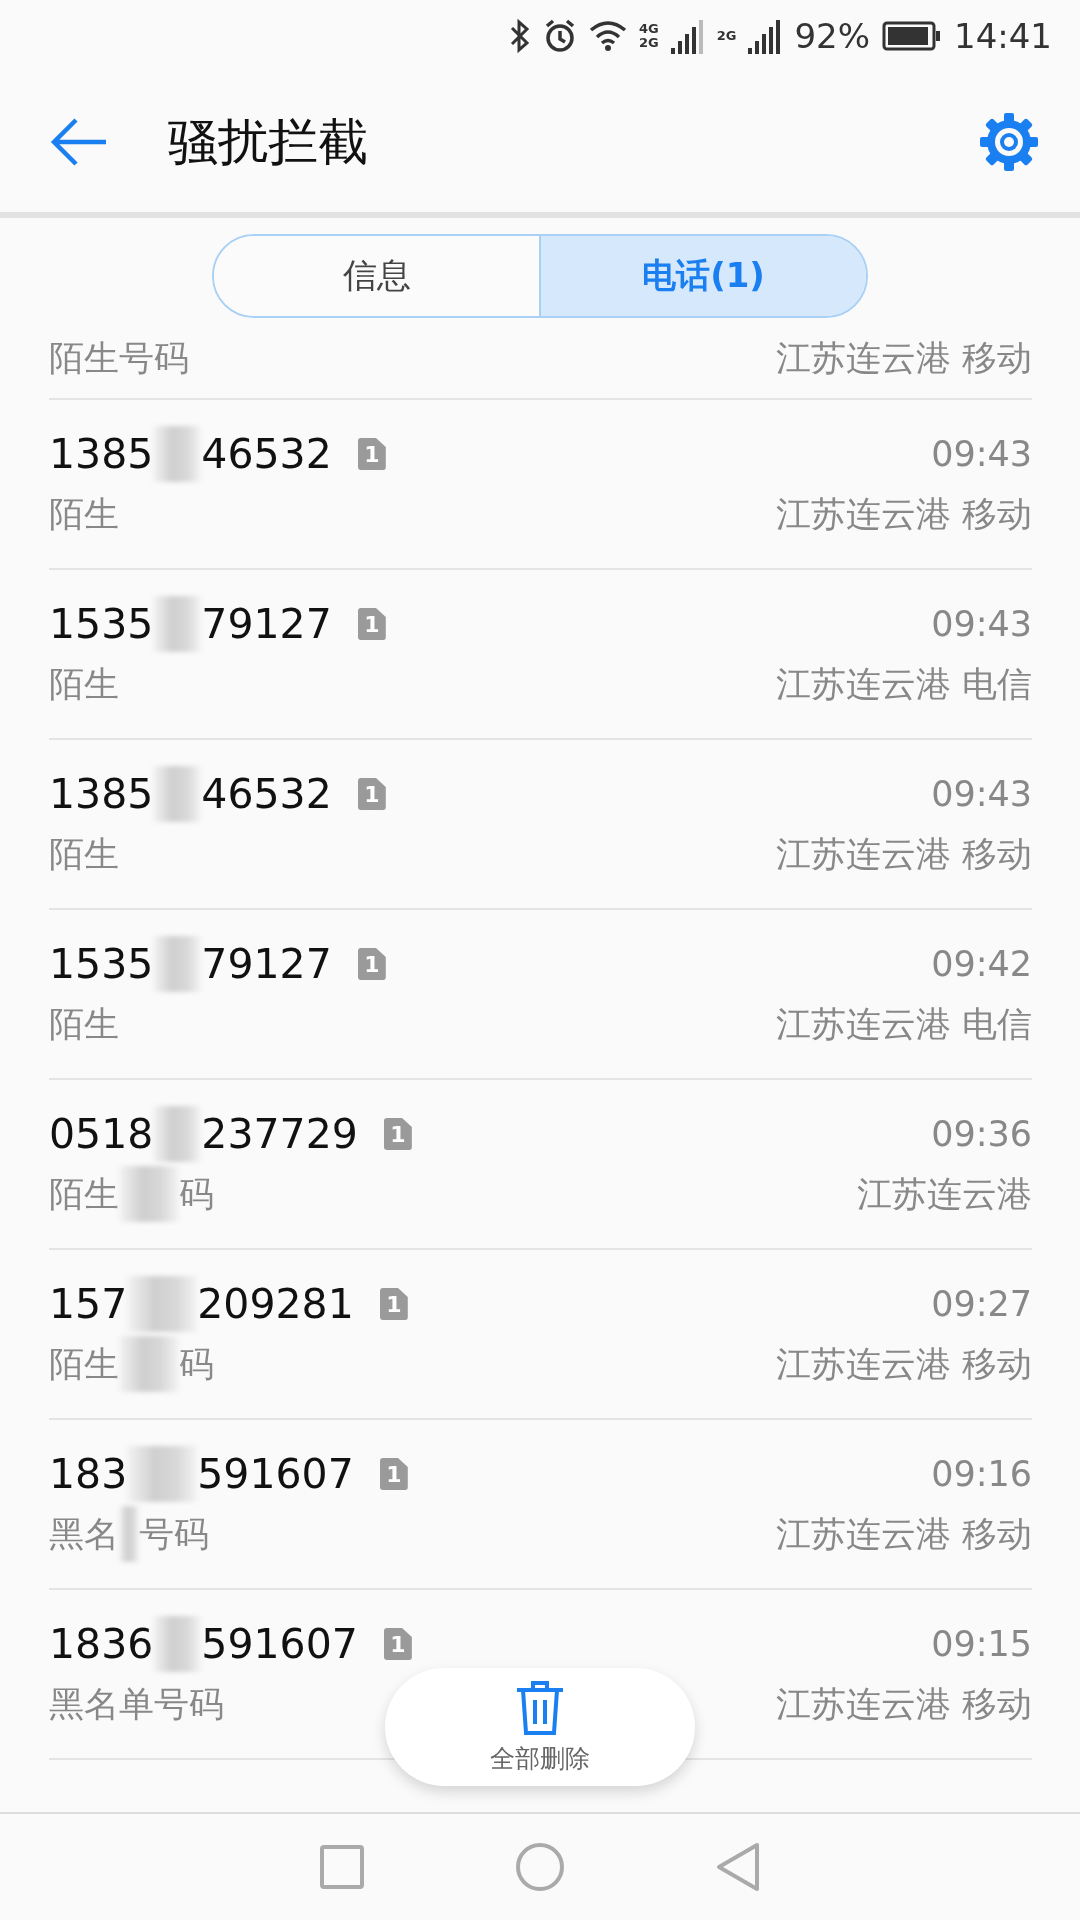 Image resolution: width=1080 pixels, height=1920 pixels. What do you see at coordinates (174, 1534) in the screenshot?
I see `caller-type: 号码` at bounding box center [174, 1534].